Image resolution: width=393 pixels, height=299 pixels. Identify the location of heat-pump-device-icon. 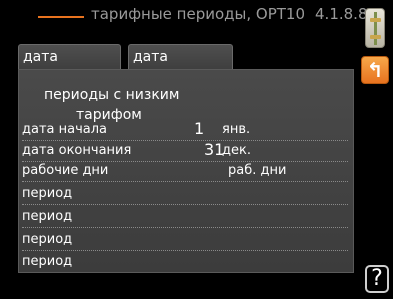
(375, 28).